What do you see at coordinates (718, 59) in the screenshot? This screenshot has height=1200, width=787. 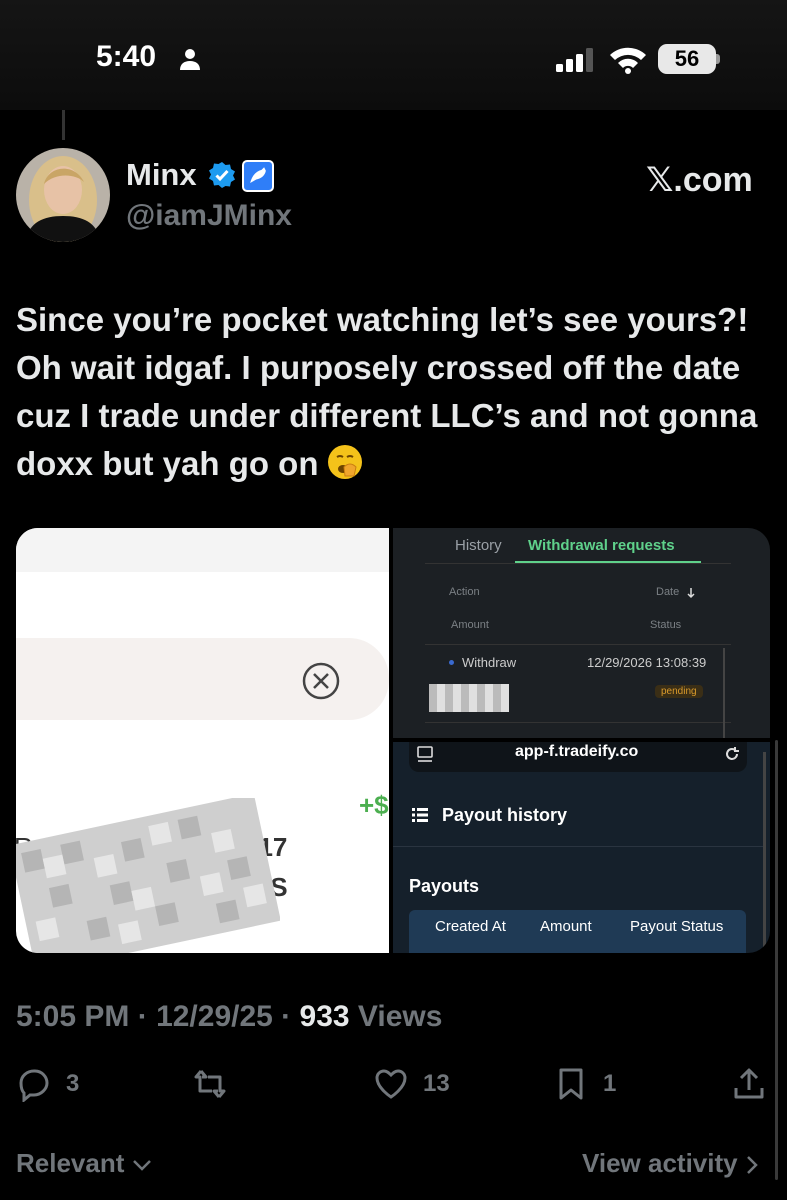 I see `battery-nub` at bounding box center [718, 59].